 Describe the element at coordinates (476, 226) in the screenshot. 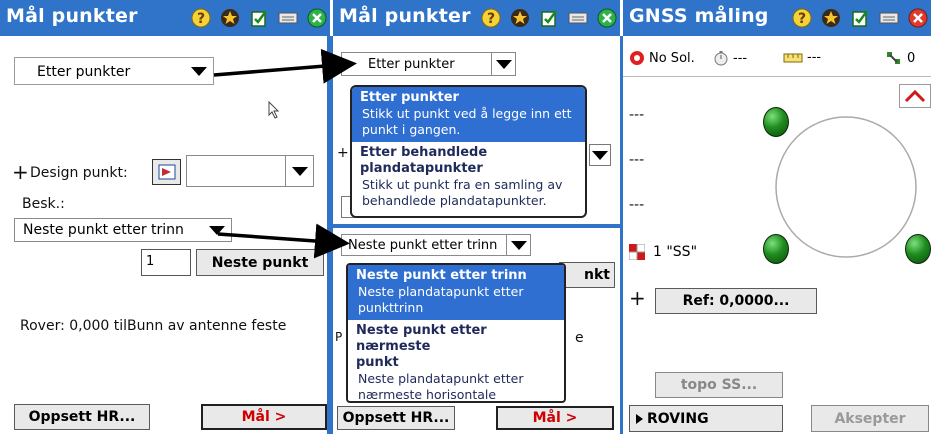

I see `middle-split-divider` at that location.